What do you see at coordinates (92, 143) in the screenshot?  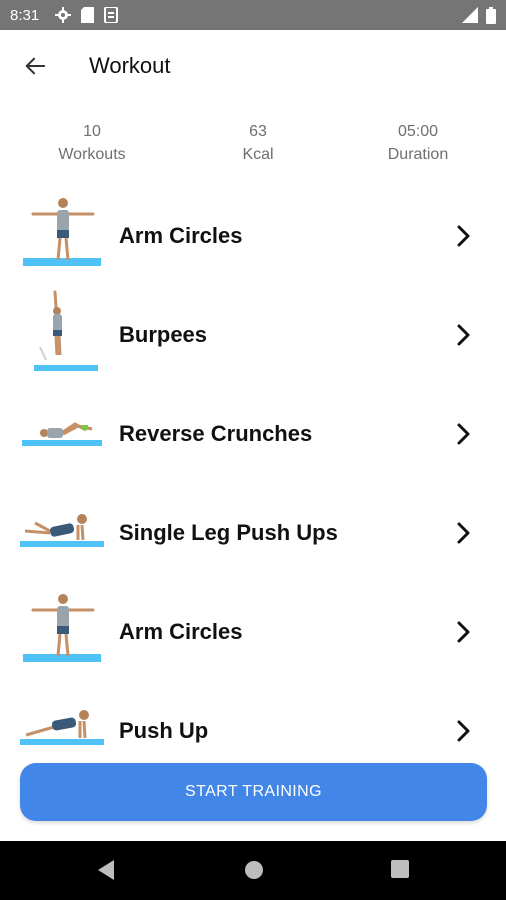 I see `stat-workouts: 10 Workouts` at bounding box center [92, 143].